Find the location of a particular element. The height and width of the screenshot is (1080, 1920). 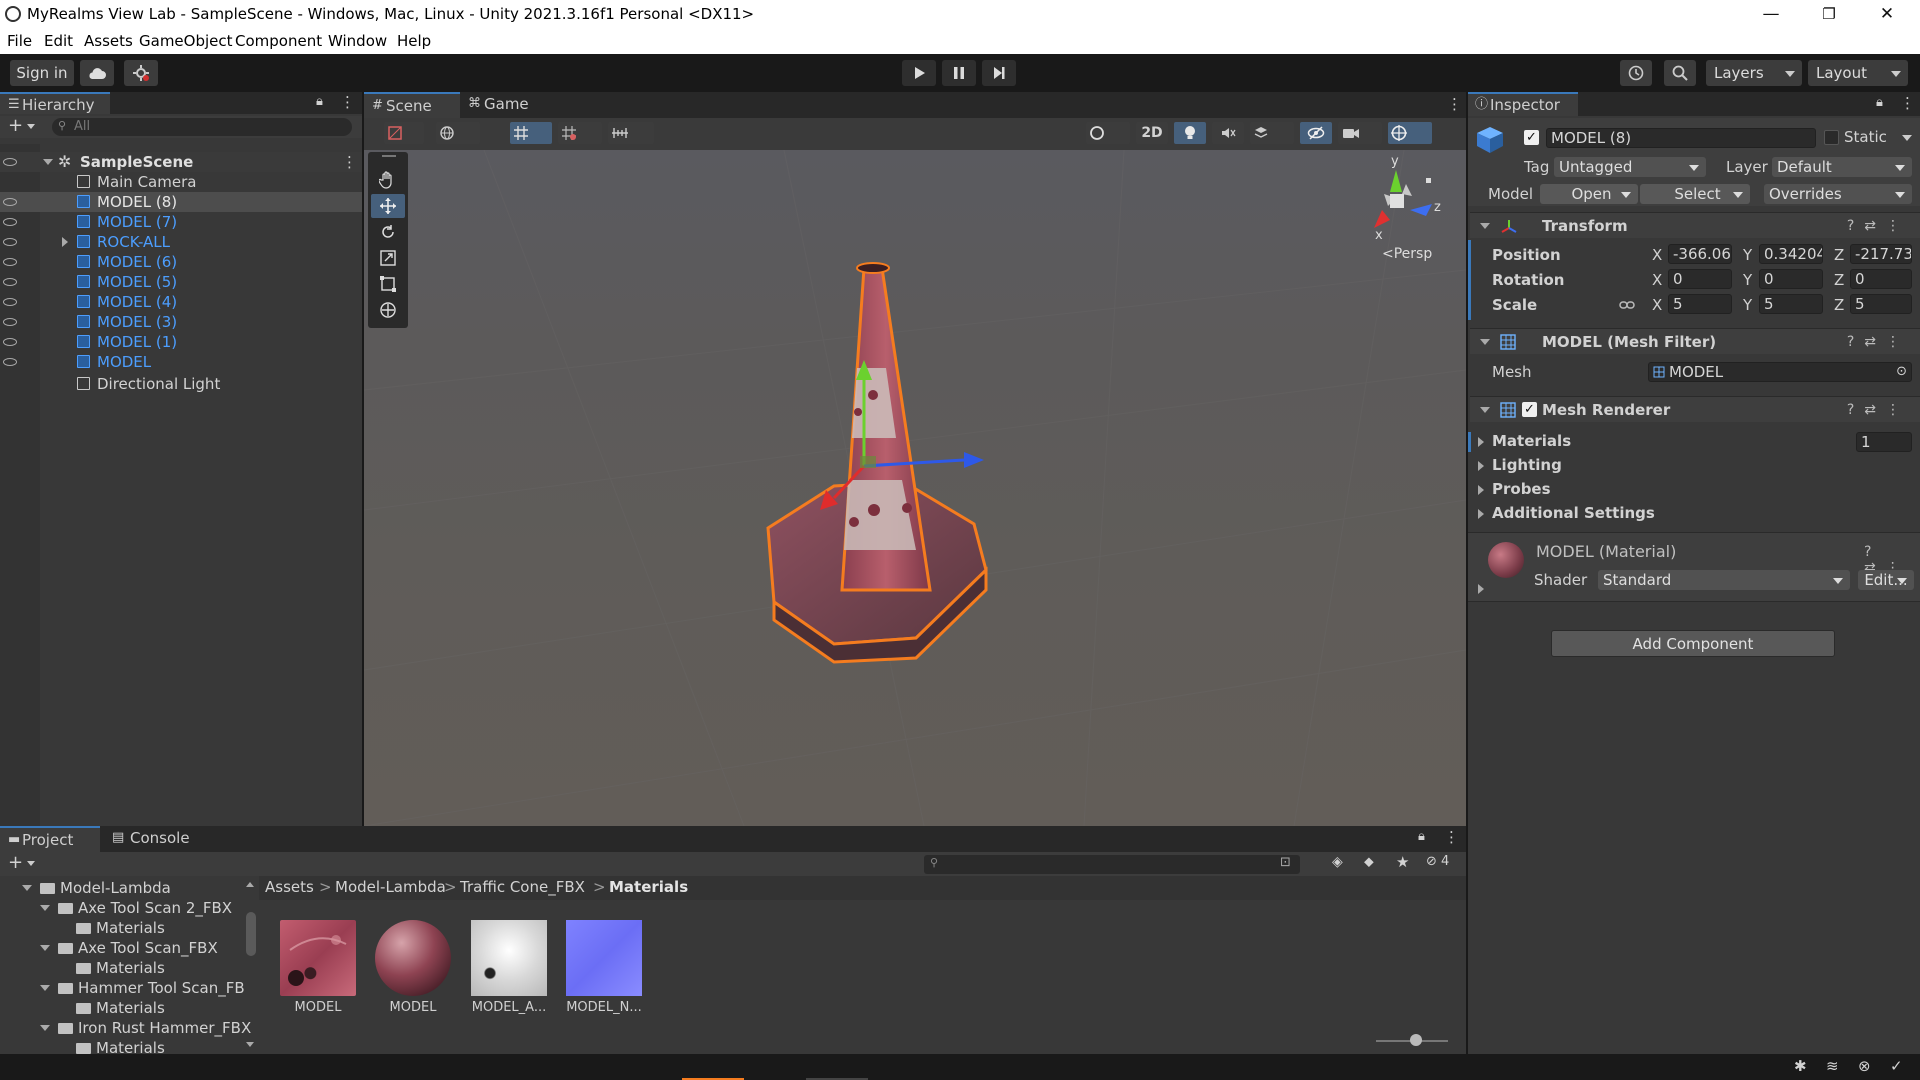

tab-hierarchy: ☰ Hierarchy is located at coordinates (55, 103).